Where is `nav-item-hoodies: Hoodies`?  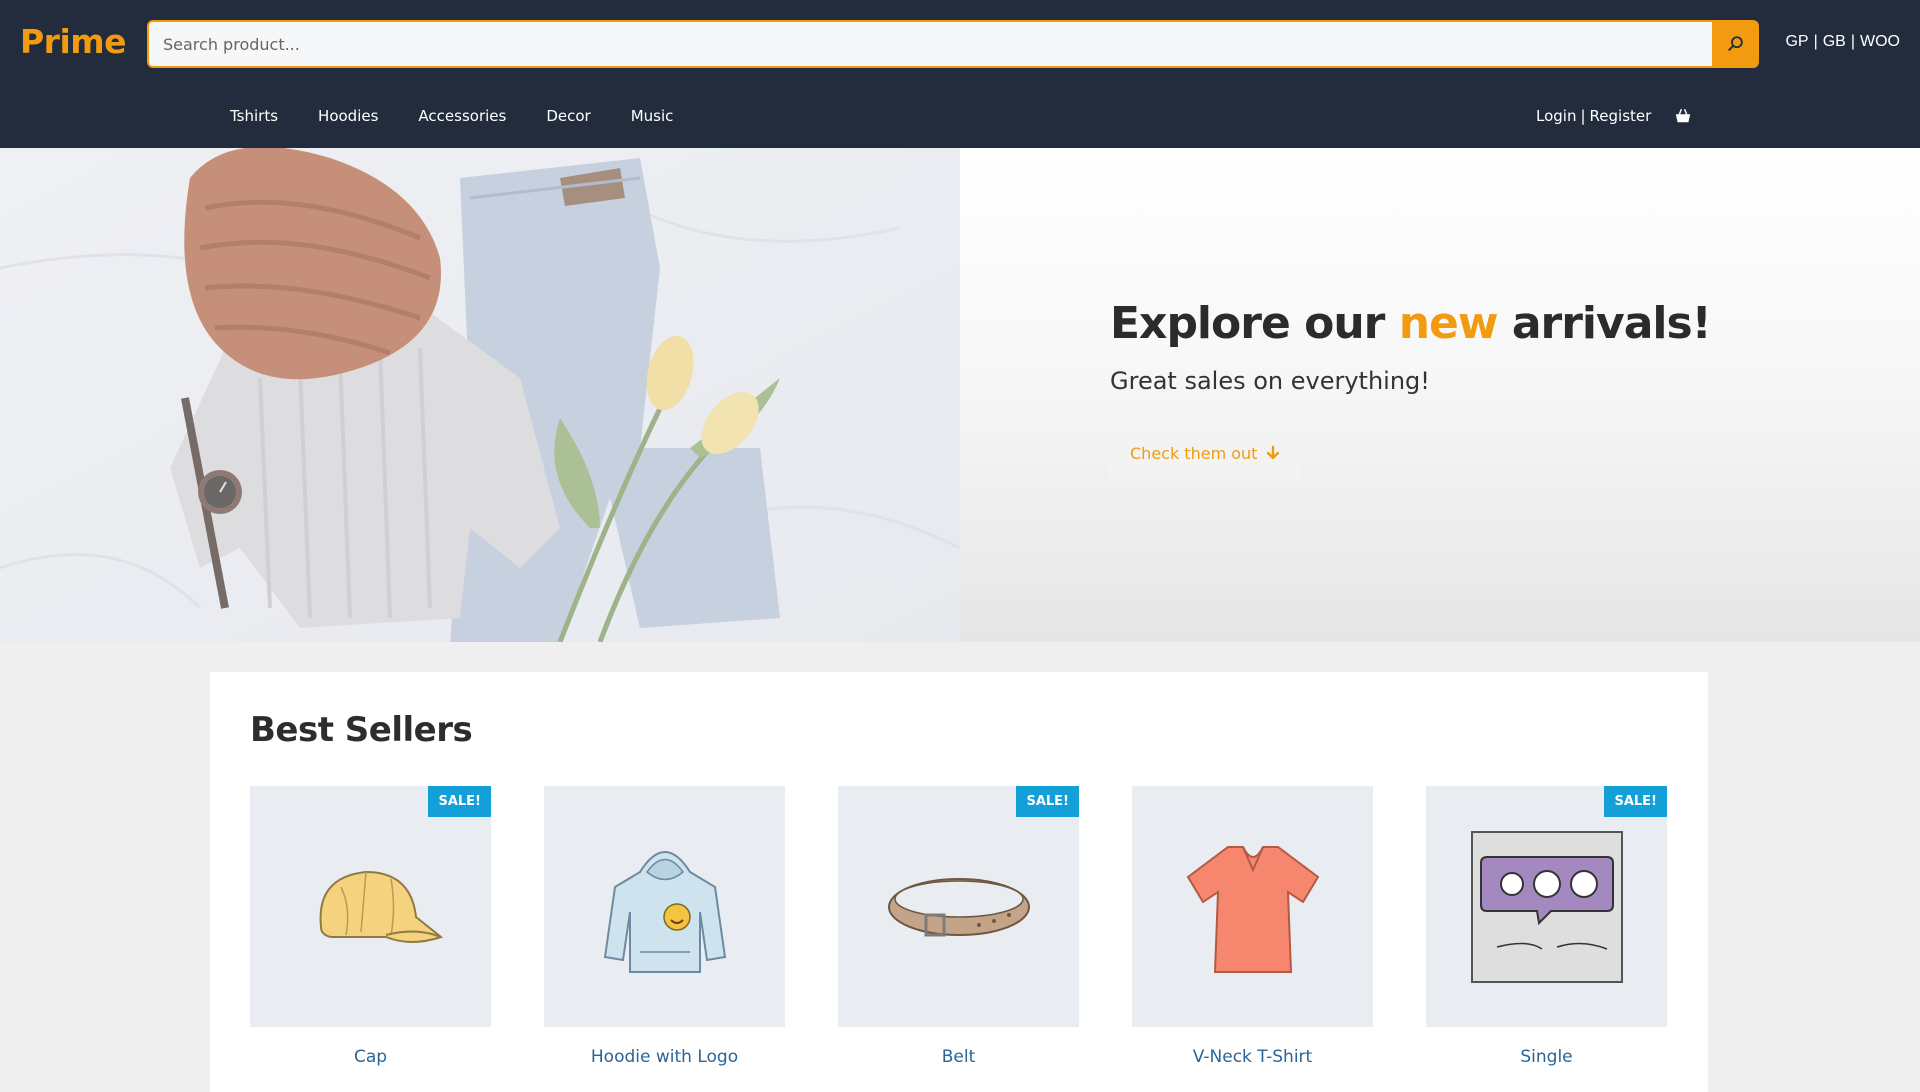
nav-item-hoodies: Hoodies is located at coordinates (348, 116).